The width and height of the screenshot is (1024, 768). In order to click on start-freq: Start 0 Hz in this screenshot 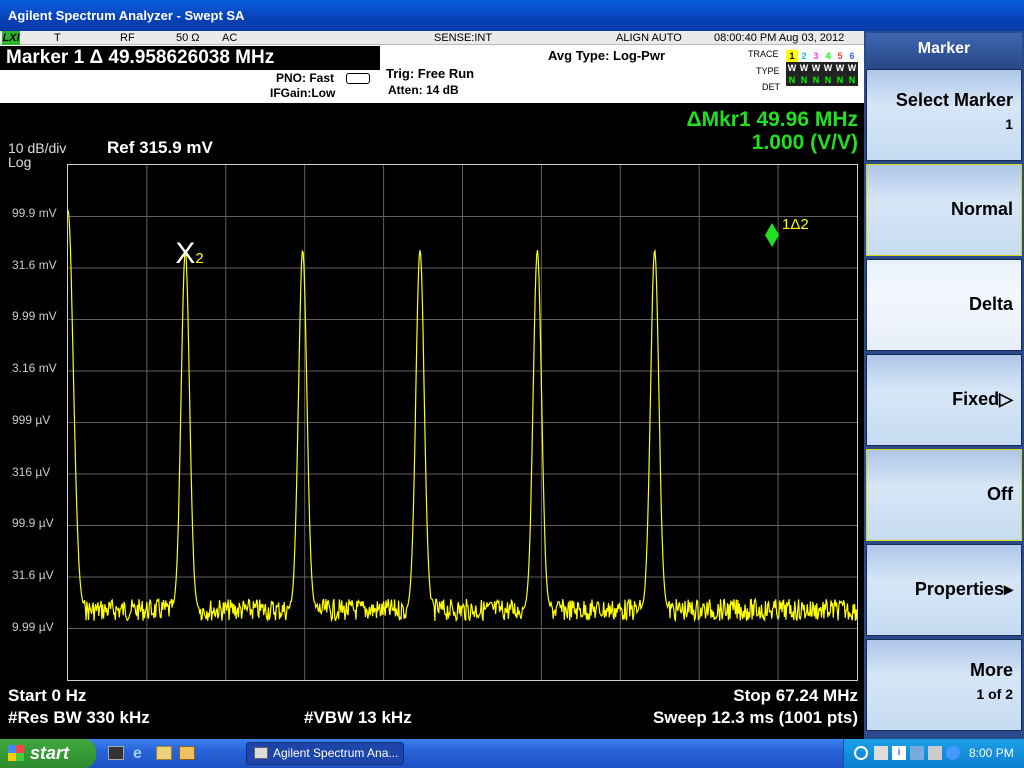, I will do `click(47, 695)`.